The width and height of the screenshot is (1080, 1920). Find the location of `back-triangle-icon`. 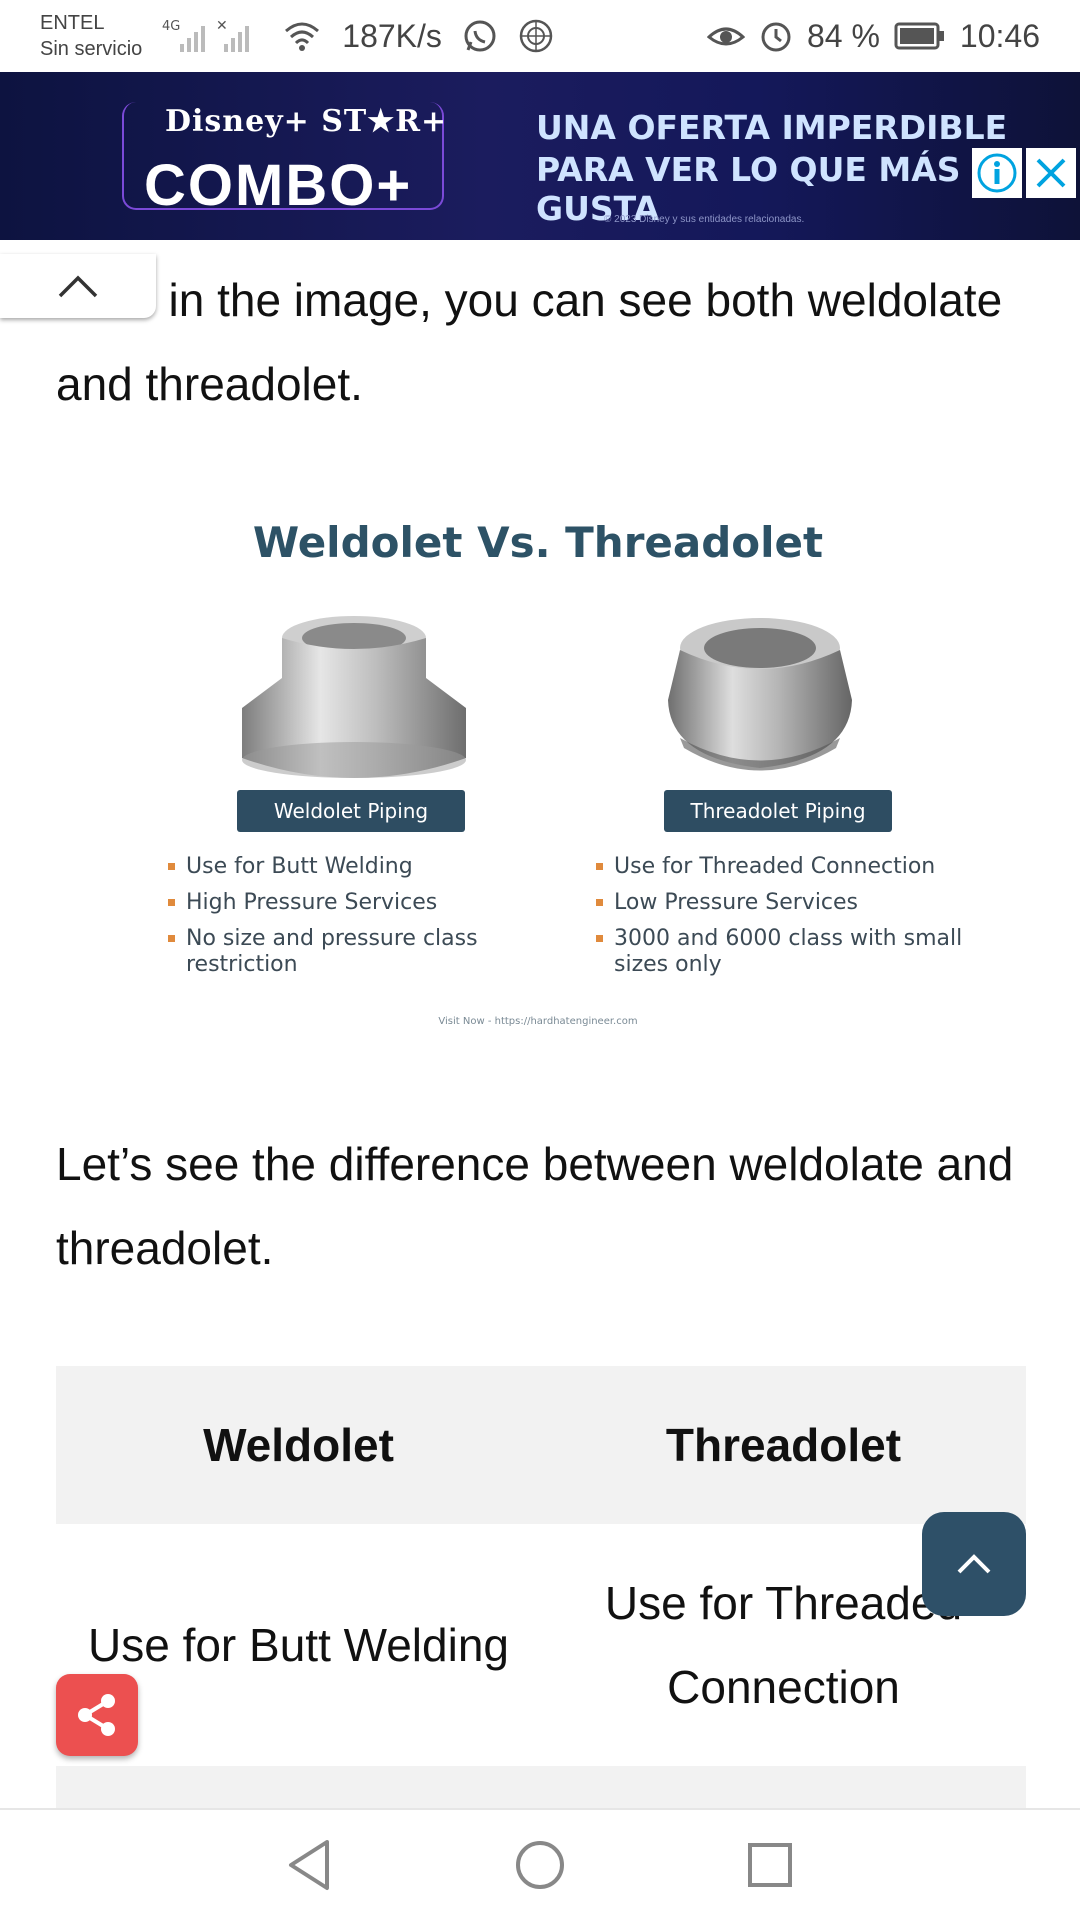

back-triangle-icon is located at coordinates (309, 1865).